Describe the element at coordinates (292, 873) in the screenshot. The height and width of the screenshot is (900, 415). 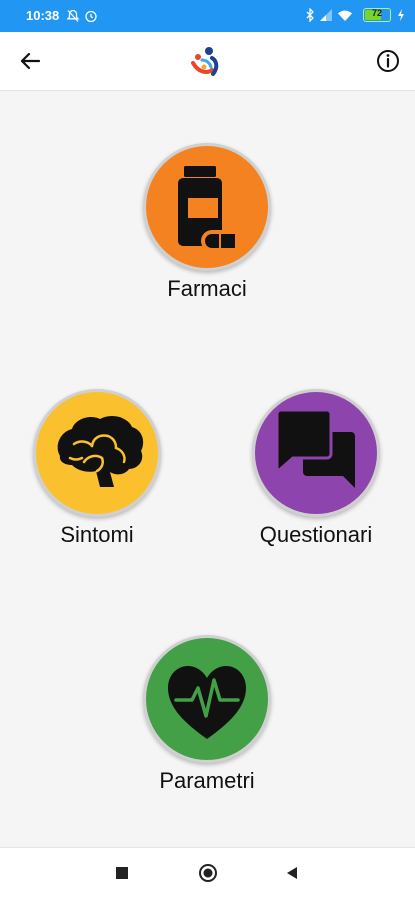
I see `back-triangle-icon` at that location.